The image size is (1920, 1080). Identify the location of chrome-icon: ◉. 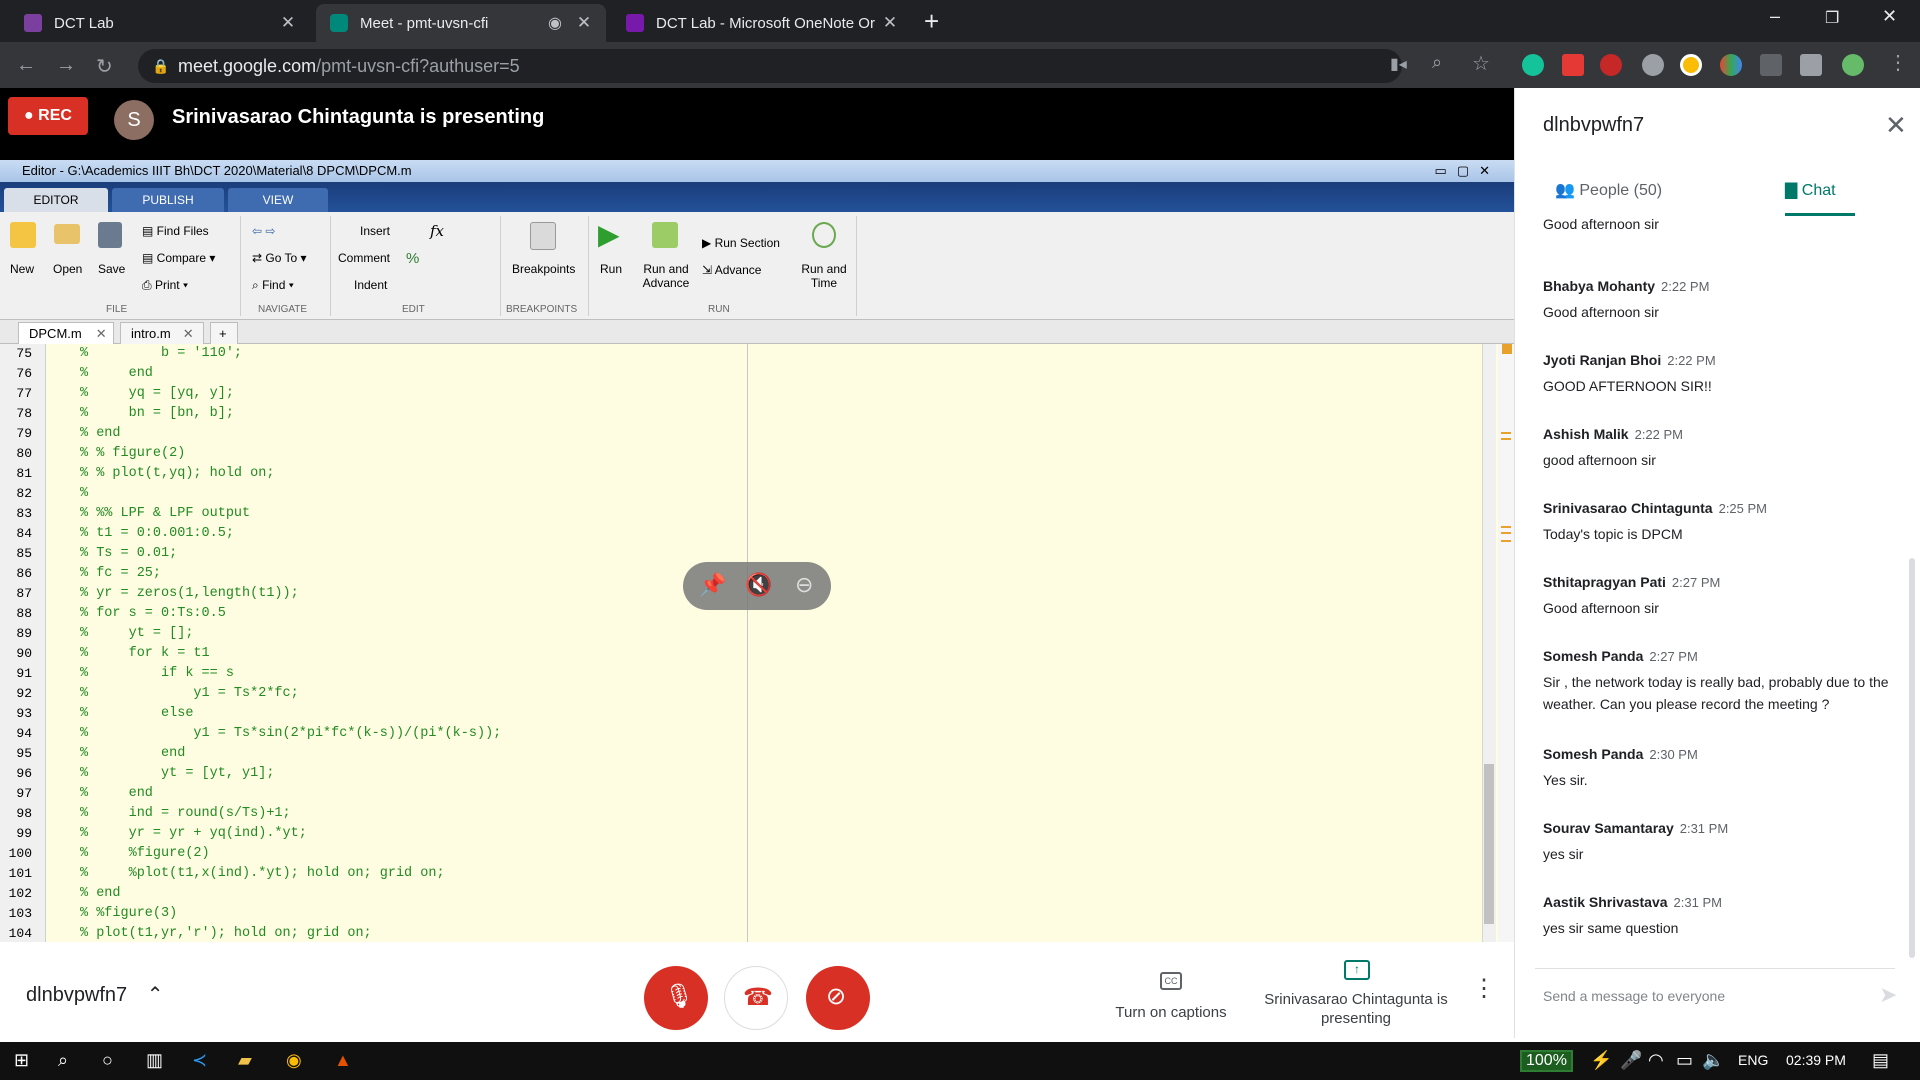
(294, 1060).